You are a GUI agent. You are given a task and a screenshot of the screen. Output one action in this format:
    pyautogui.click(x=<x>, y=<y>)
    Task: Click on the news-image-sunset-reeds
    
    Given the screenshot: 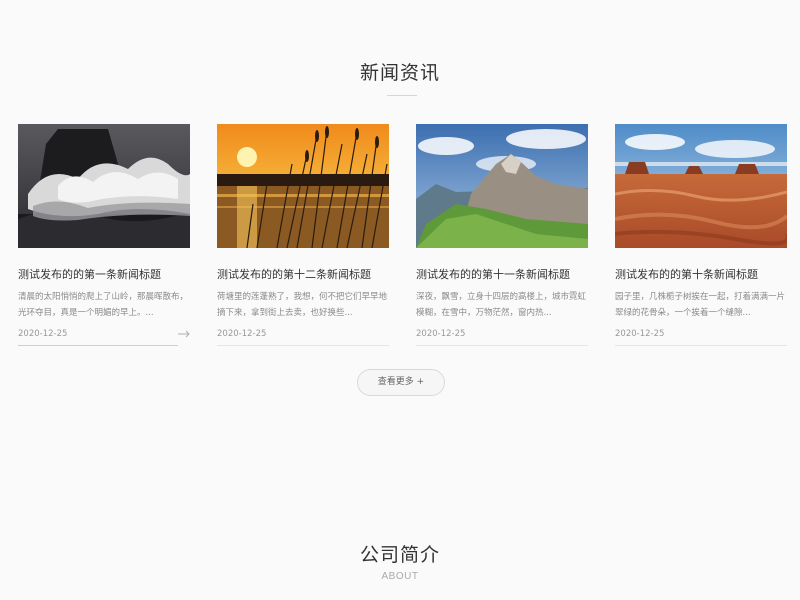 What is the action you would take?
    pyautogui.click(x=303, y=186)
    